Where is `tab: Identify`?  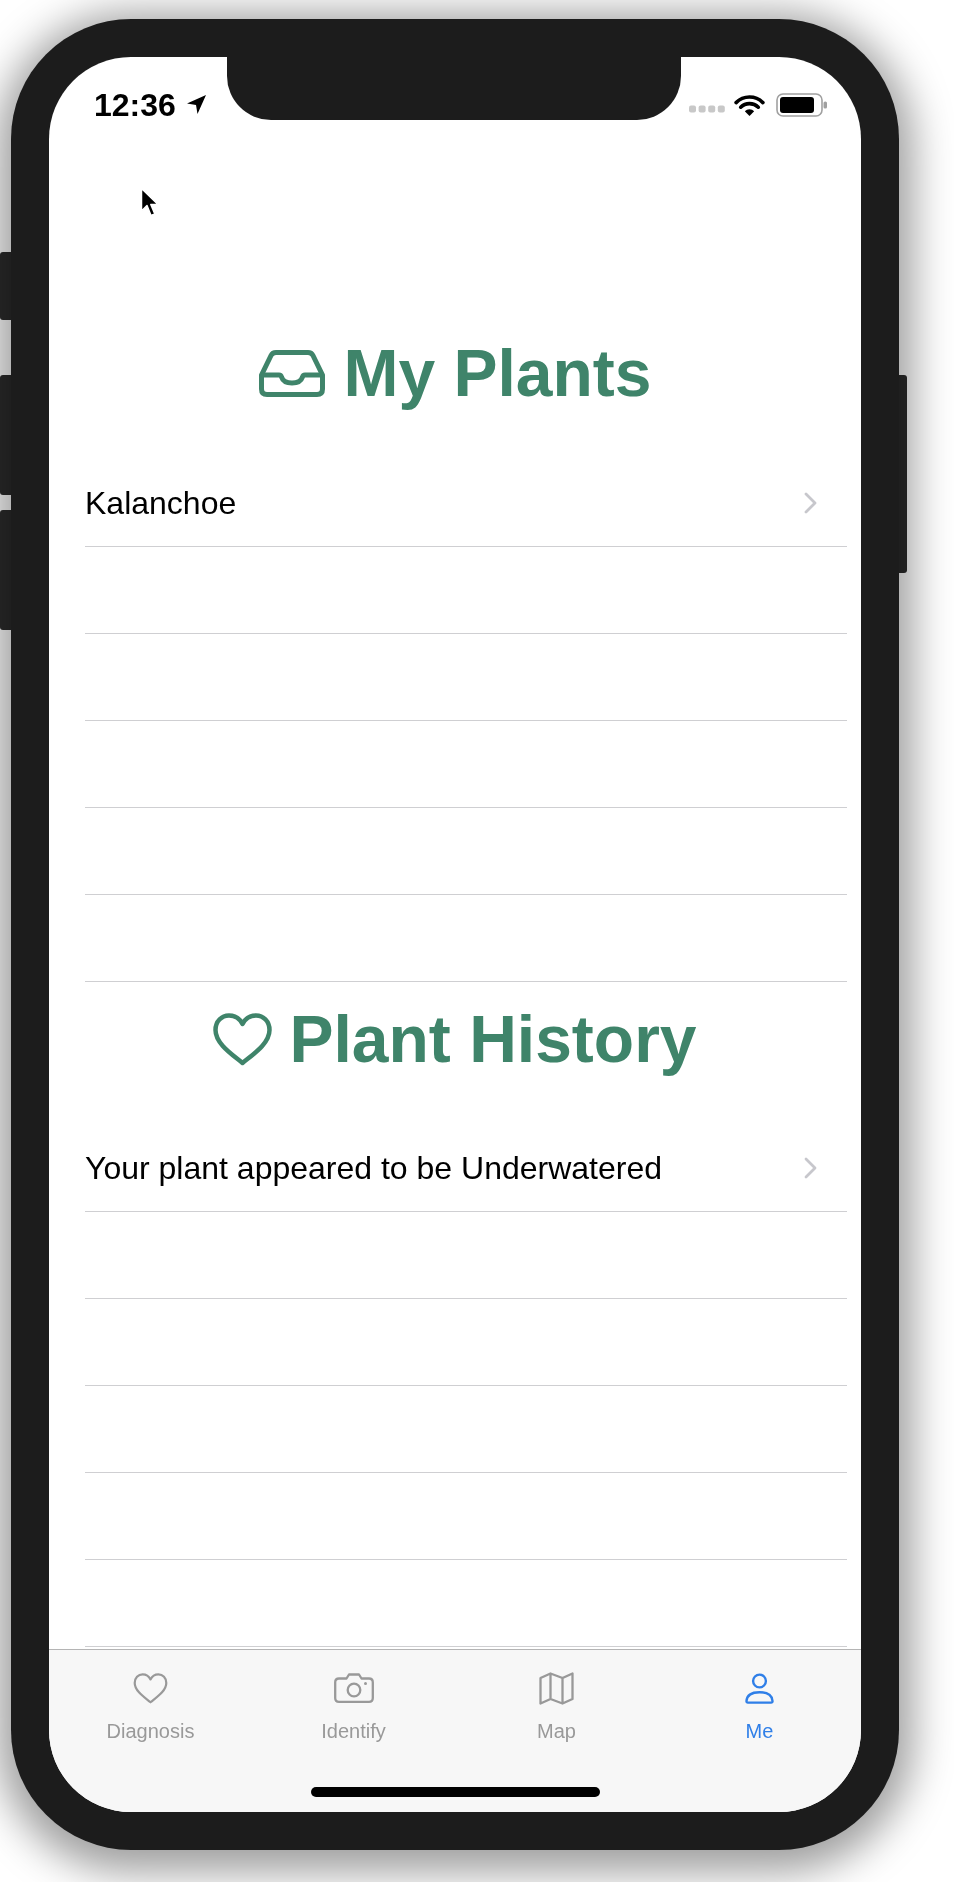 tab: Identify is located at coordinates (353, 1707).